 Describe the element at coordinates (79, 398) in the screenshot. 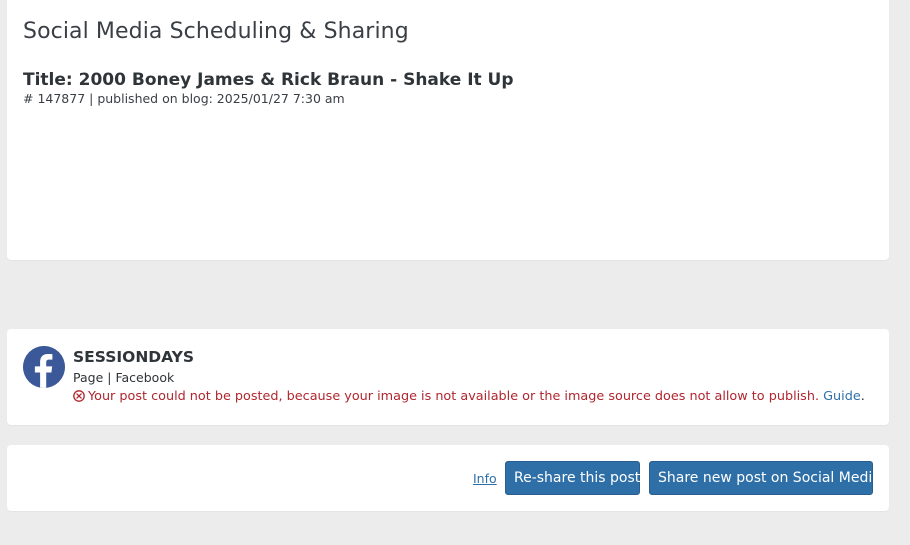

I see `error-circle-x-icon` at that location.